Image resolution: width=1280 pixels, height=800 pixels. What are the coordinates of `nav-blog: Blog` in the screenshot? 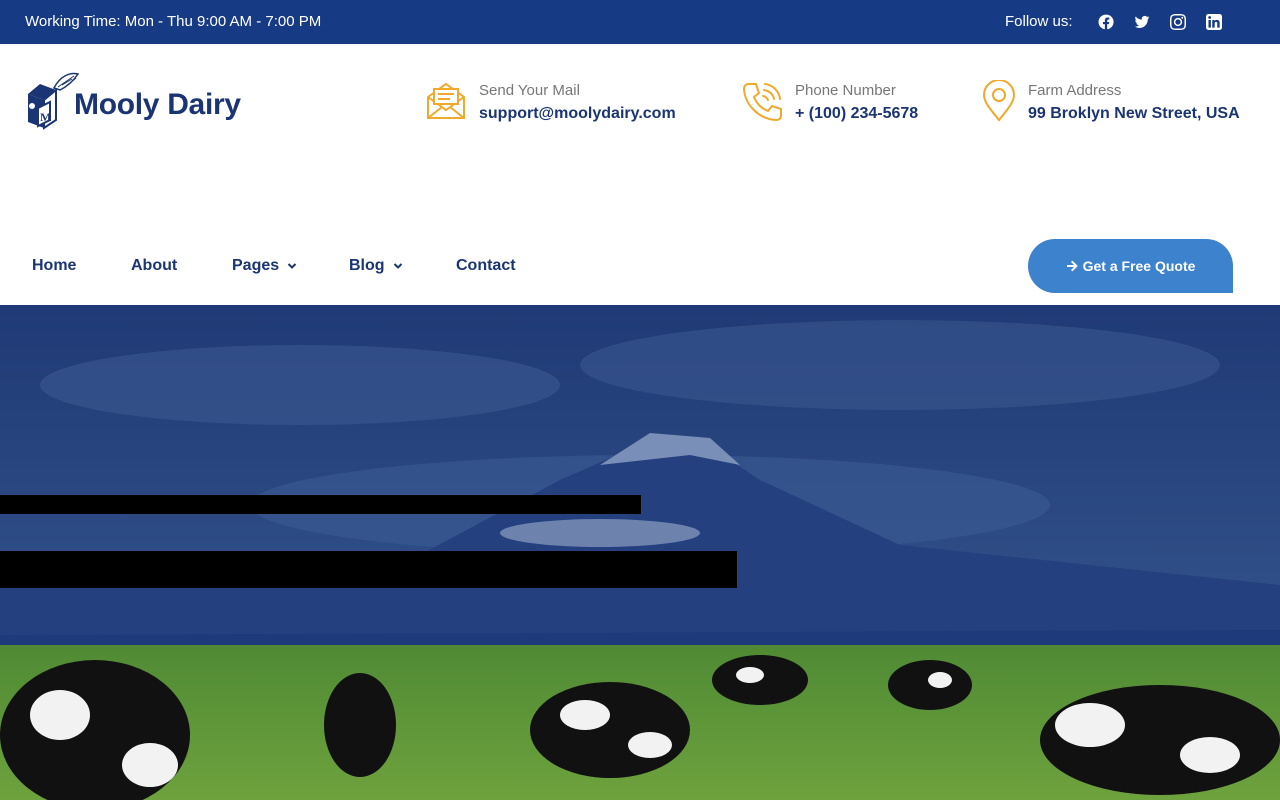 It's located at (376, 266).